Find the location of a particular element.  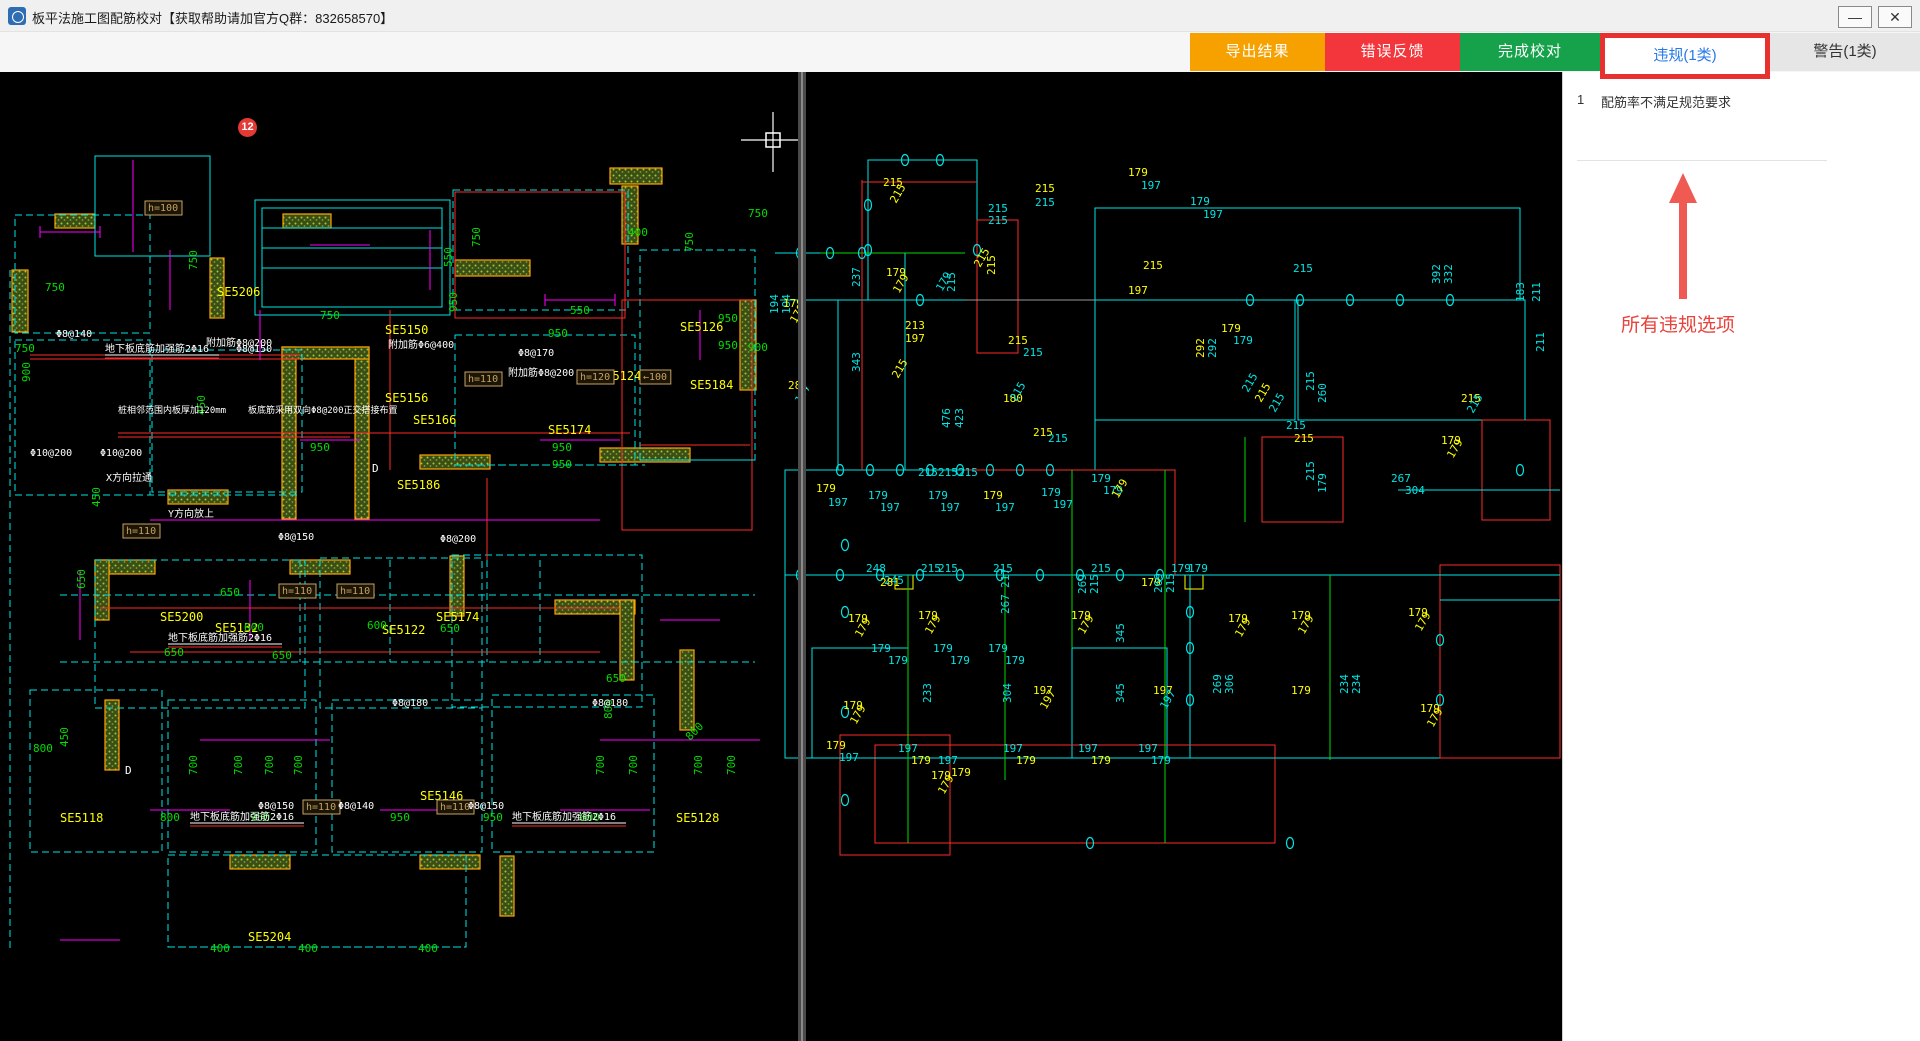

export-results-button: 导出结果 is located at coordinates (1257, 52).